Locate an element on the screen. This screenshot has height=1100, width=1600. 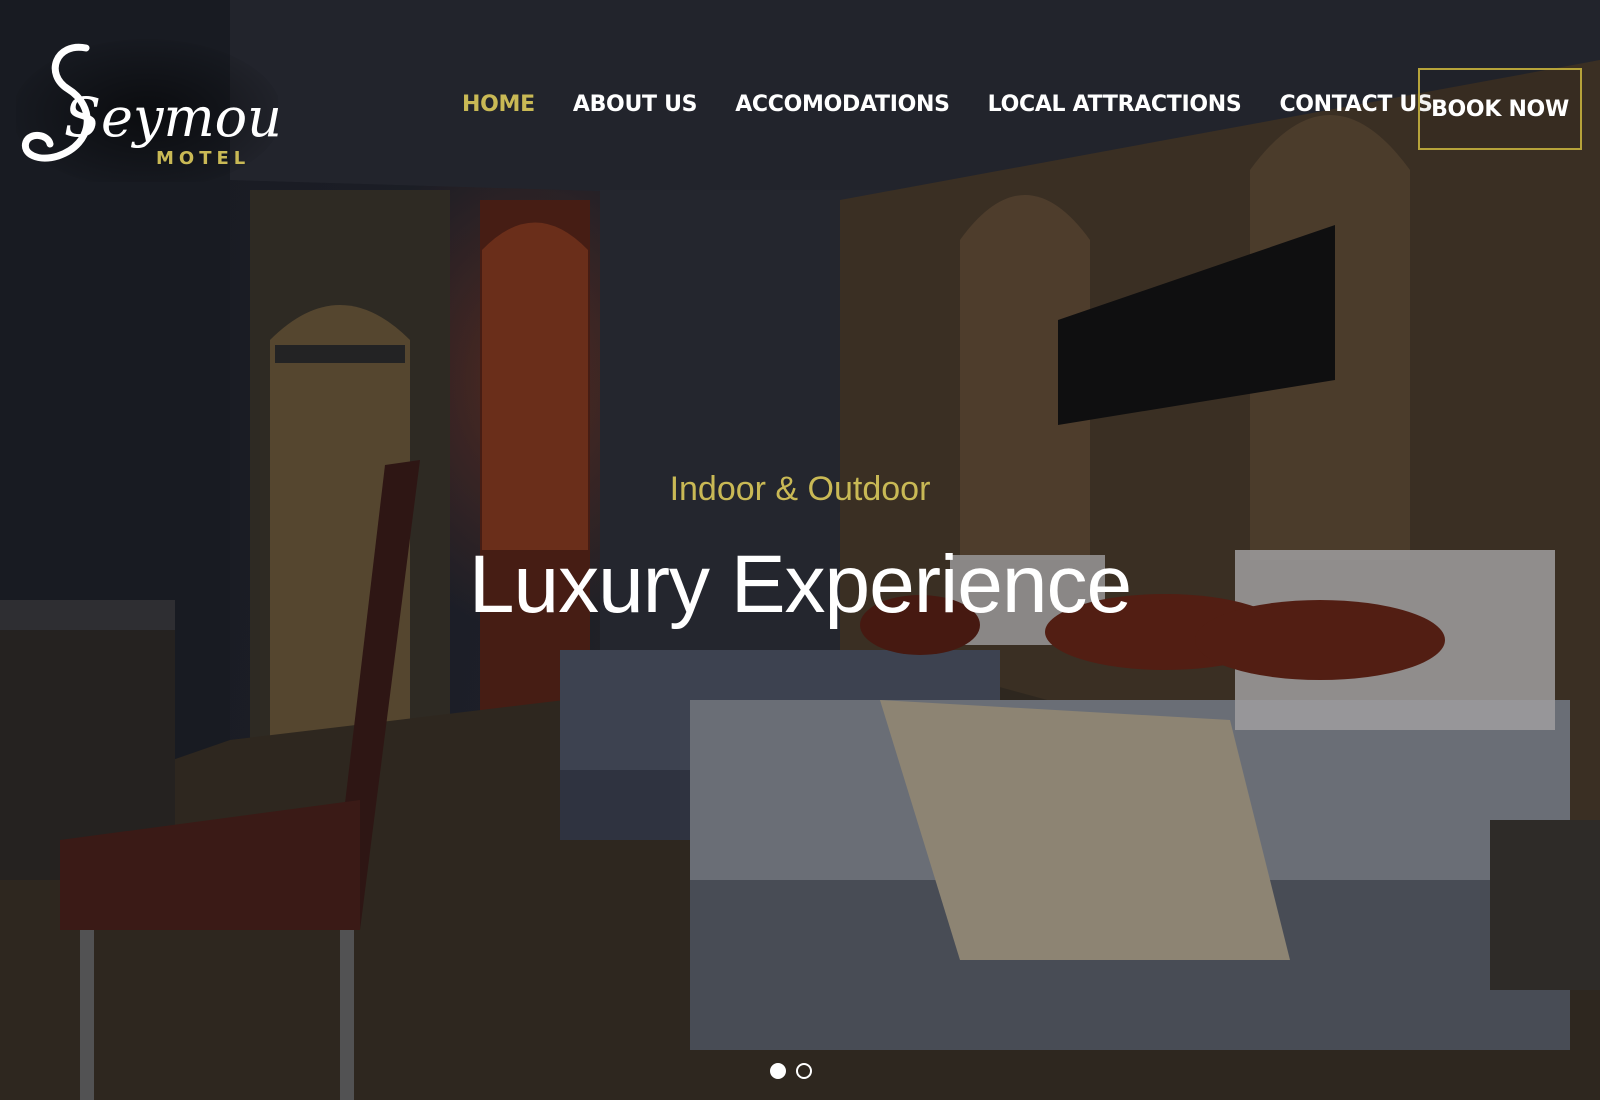
hero-subtitle: Indoor & Outdoor is located at coordinates (800, 489).